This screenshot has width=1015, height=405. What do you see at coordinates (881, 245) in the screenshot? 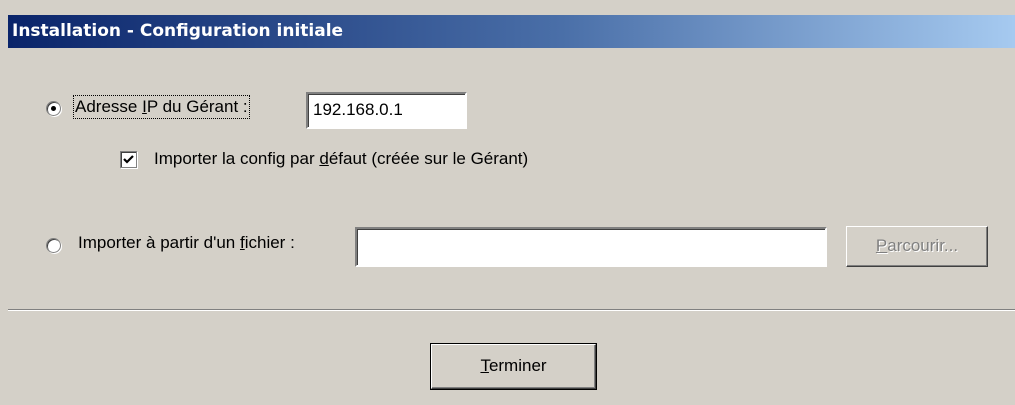
I see `mnemonic-p: P` at bounding box center [881, 245].